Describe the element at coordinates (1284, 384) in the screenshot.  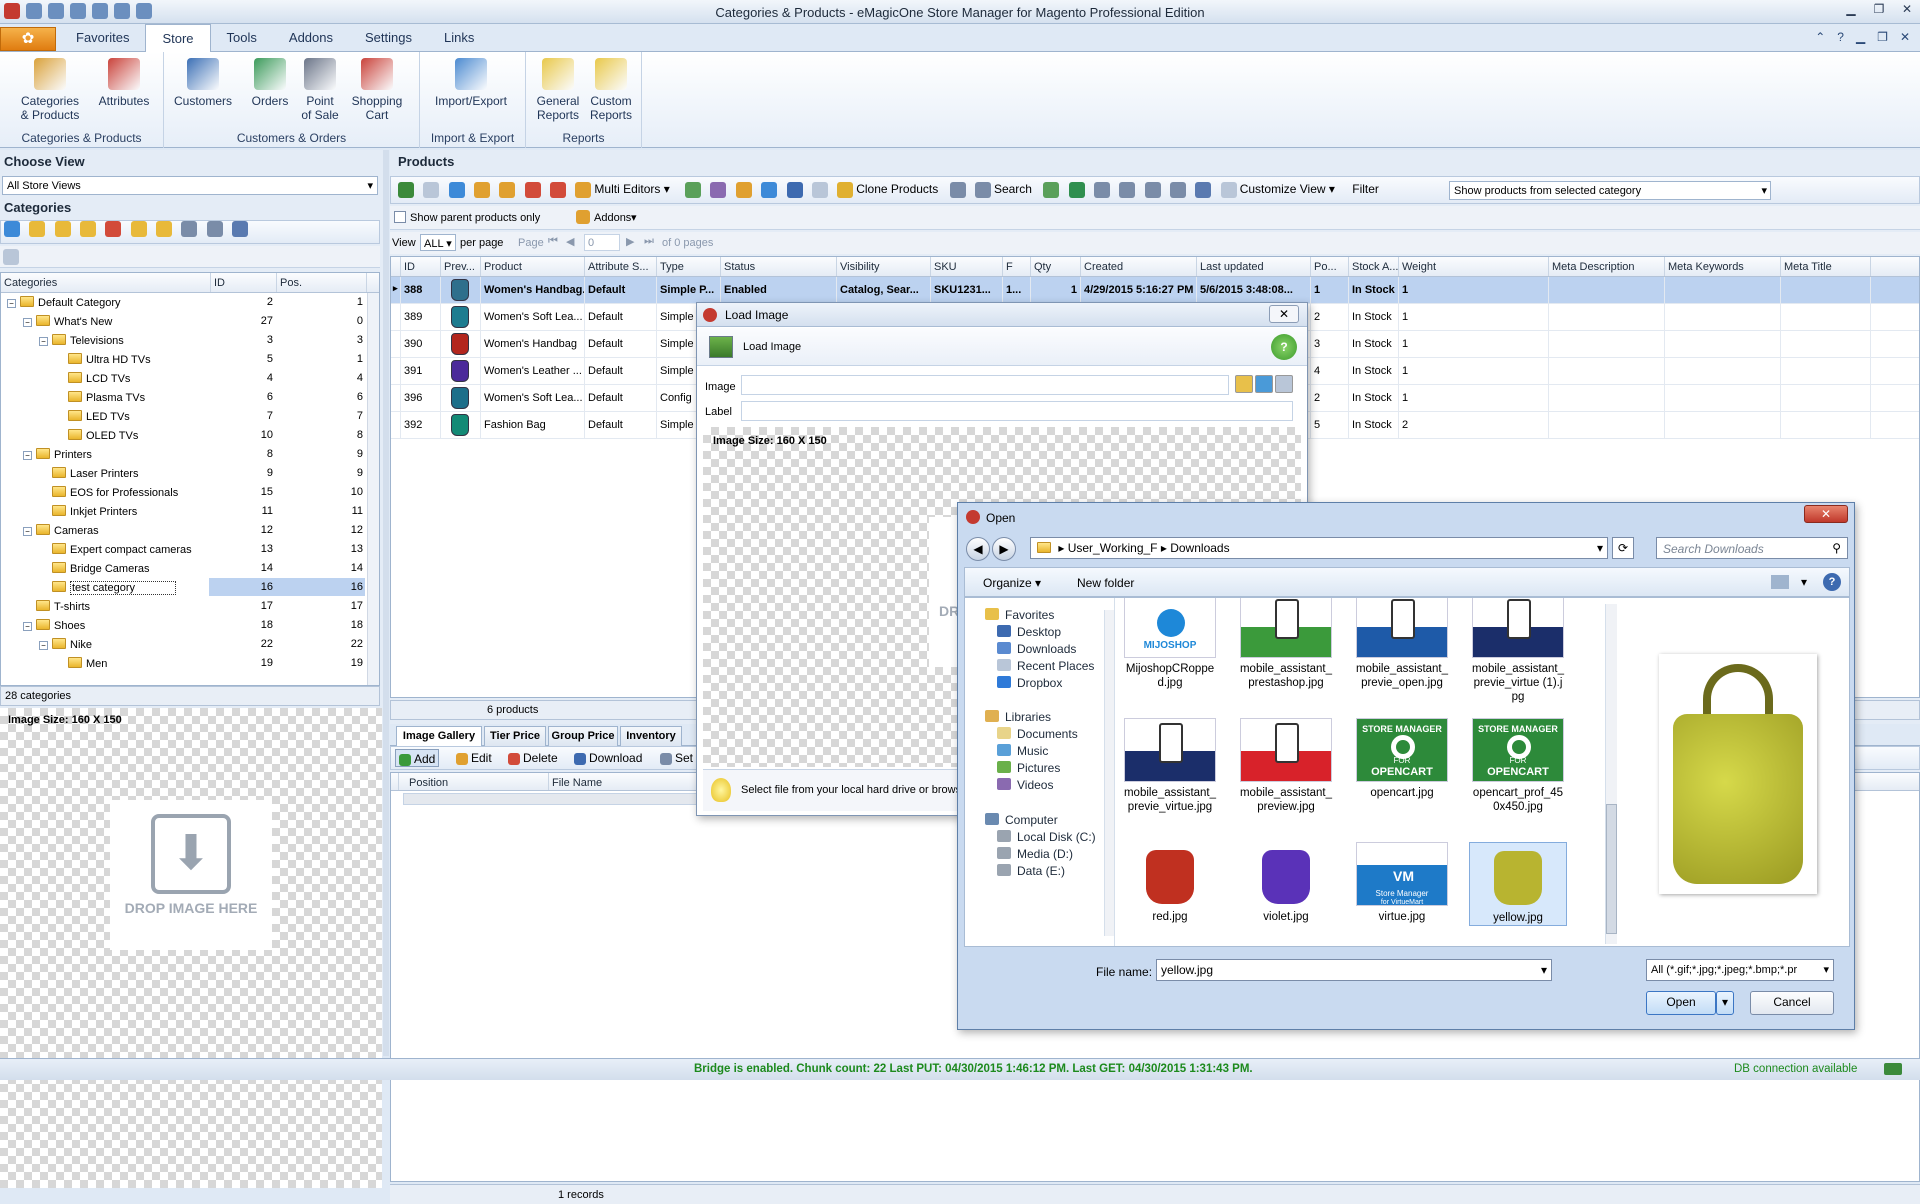
I see `gallery-icon` at that location.